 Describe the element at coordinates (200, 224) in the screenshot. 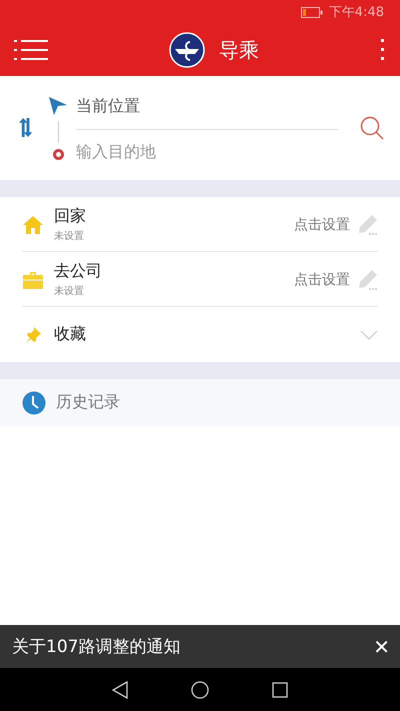

I see `place-item: 回家 未设置 点击设置` at that location.